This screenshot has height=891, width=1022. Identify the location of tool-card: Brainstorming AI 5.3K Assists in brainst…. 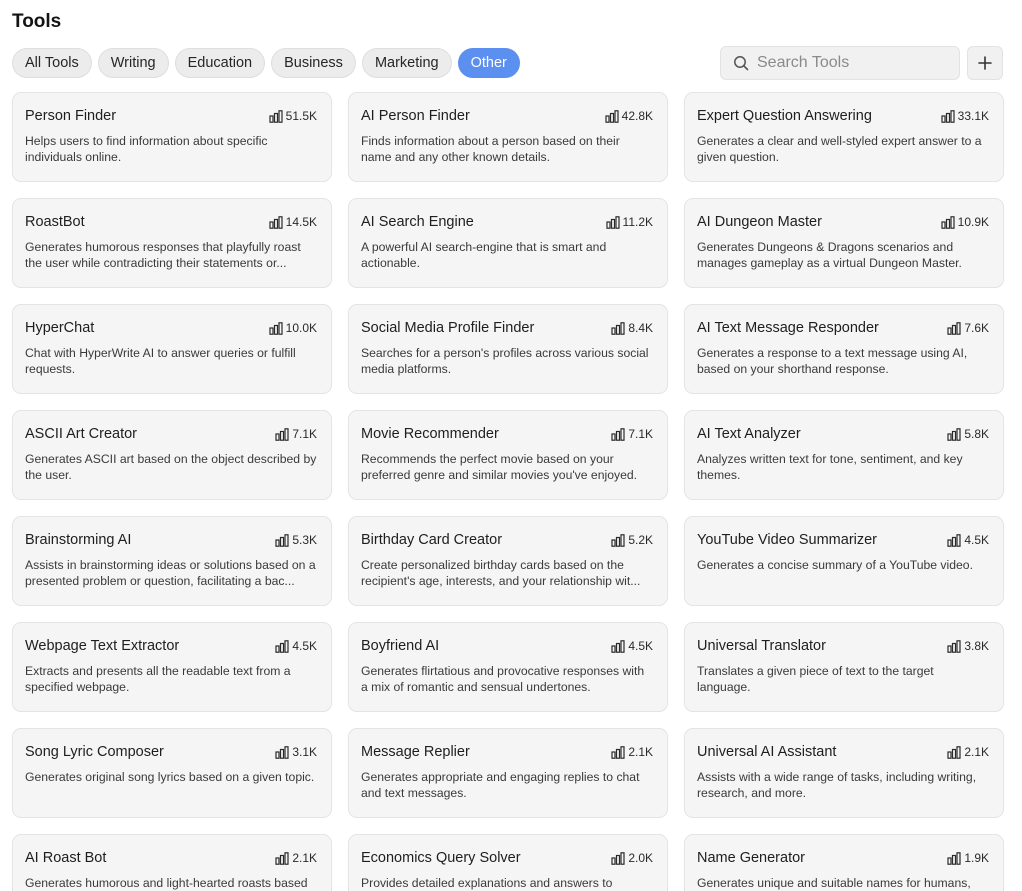
(172, 561).